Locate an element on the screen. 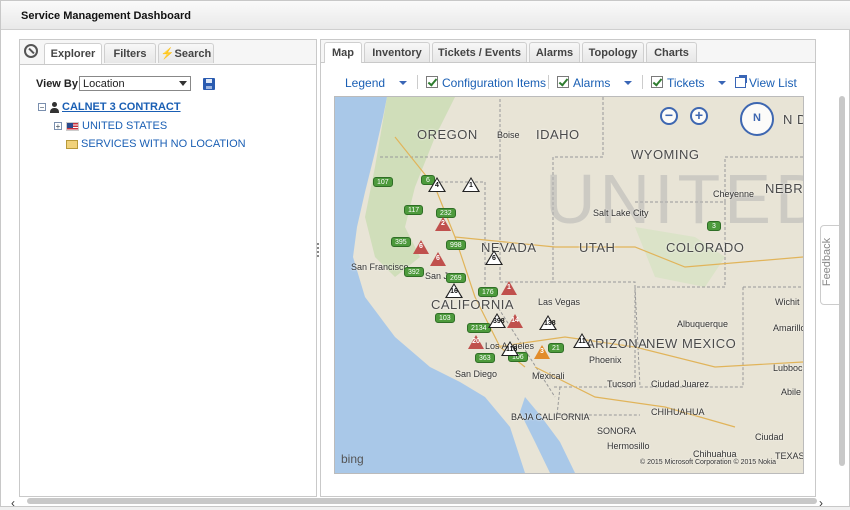 The height and width of the screenshot is (510, 850). ticket-count: 16 is located at coordinates (454, 291).